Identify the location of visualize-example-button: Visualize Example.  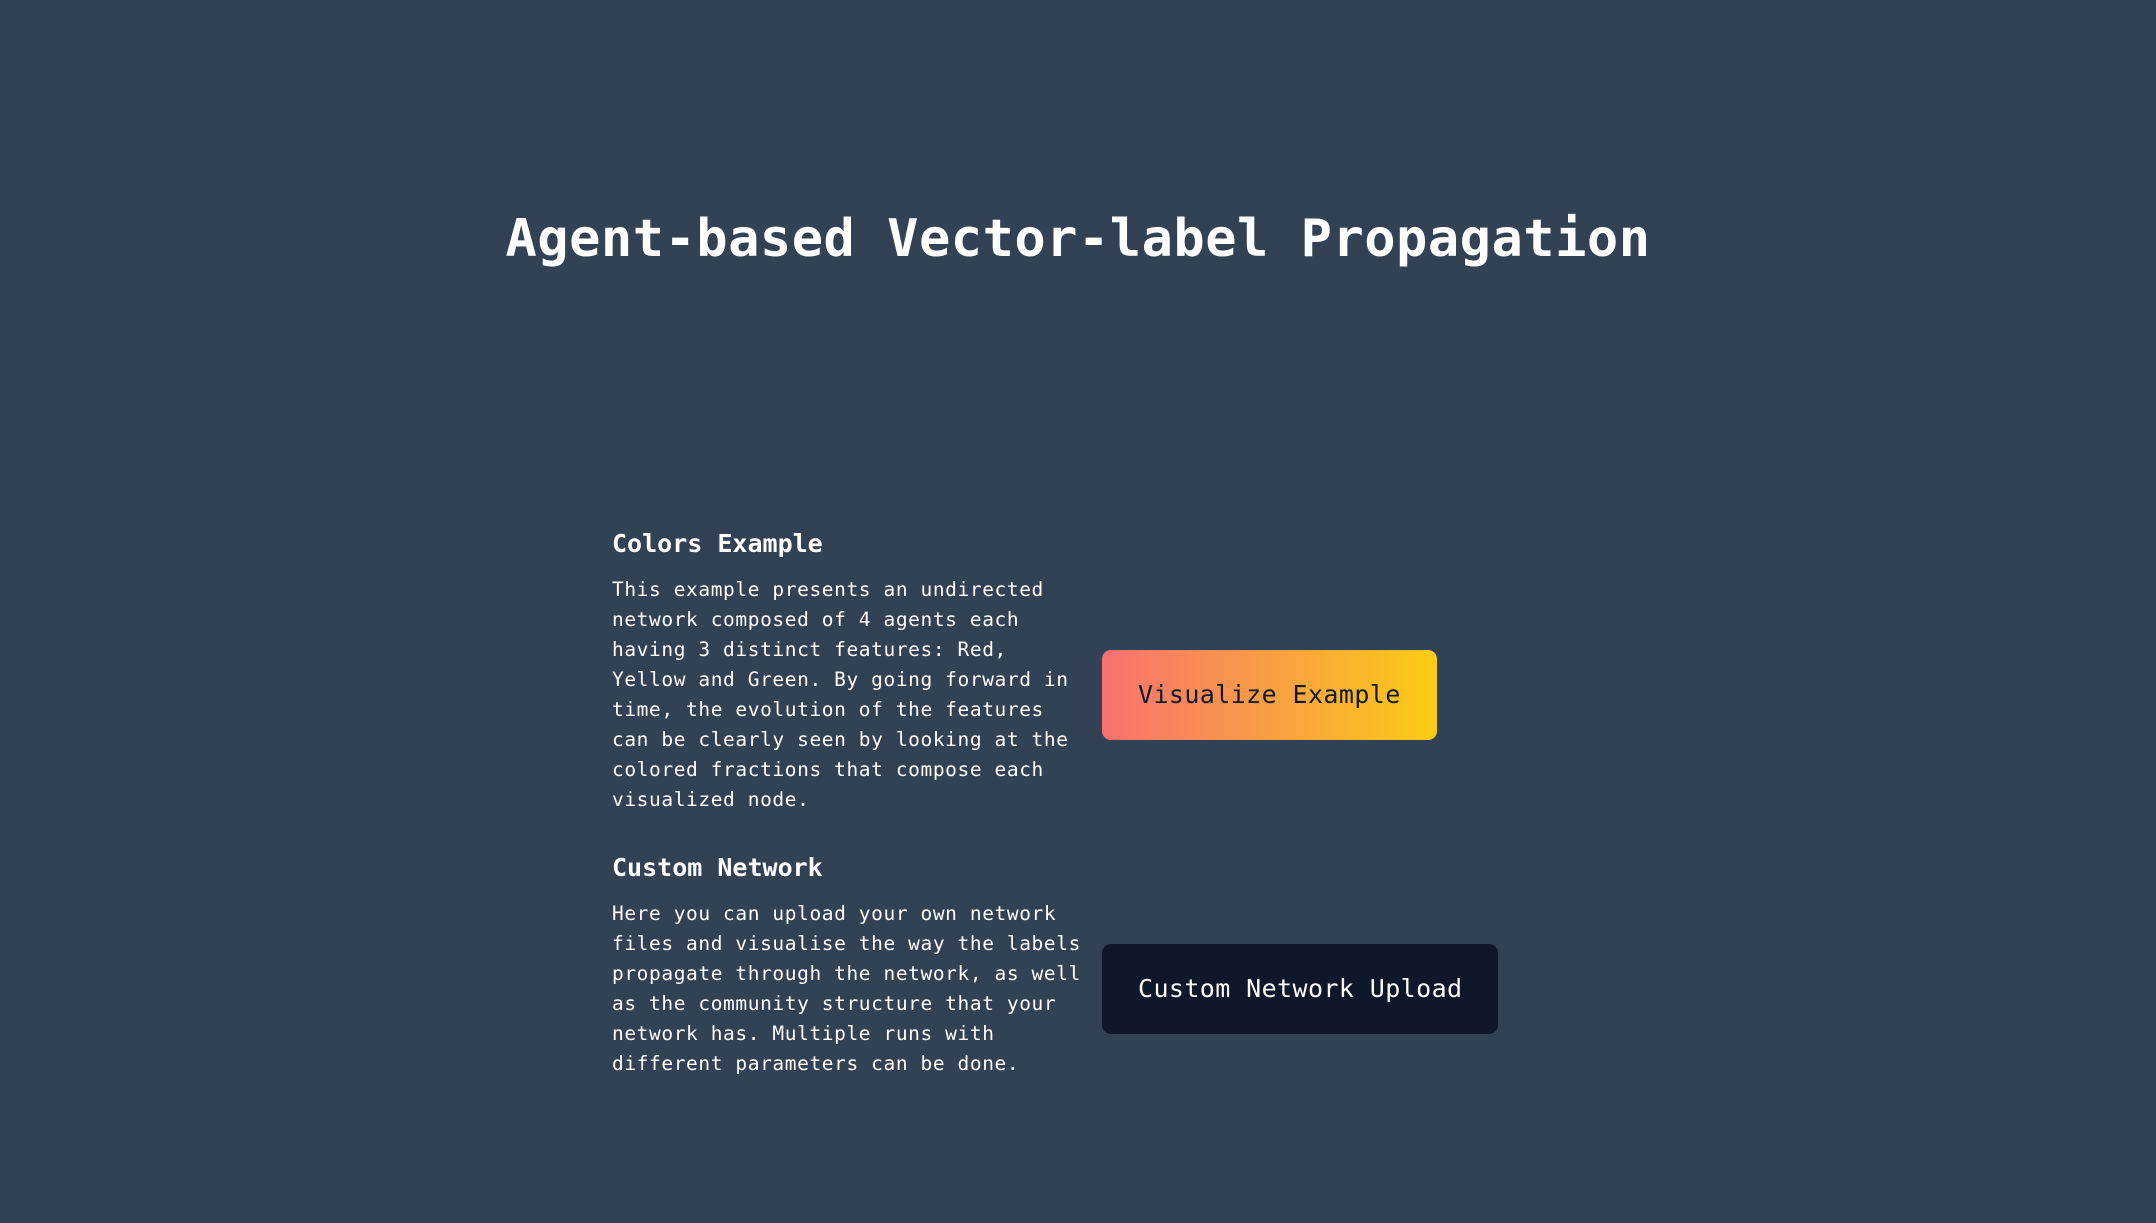
(1269, 694).